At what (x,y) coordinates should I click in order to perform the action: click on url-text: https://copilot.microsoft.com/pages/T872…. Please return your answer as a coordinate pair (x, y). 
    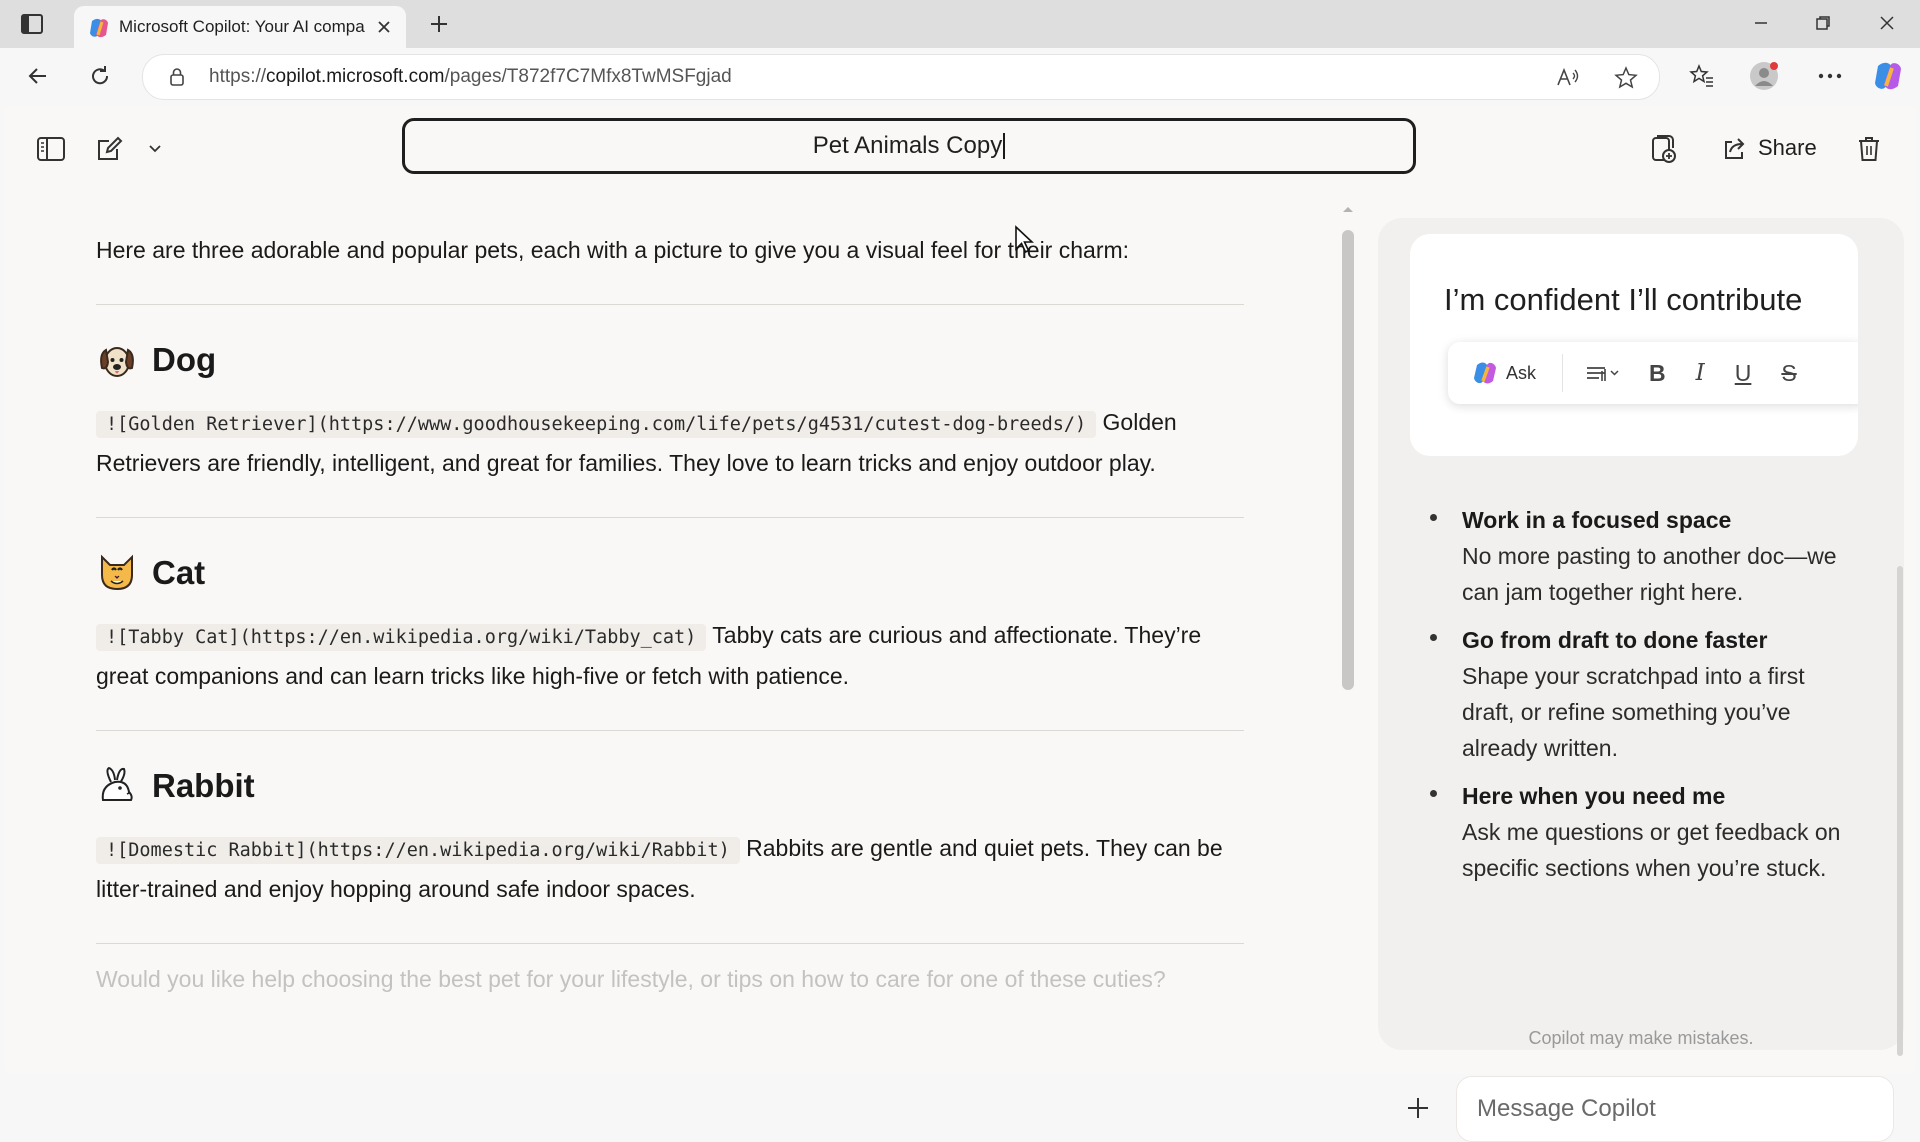
    Looking at the image, I should click on (470, 77).